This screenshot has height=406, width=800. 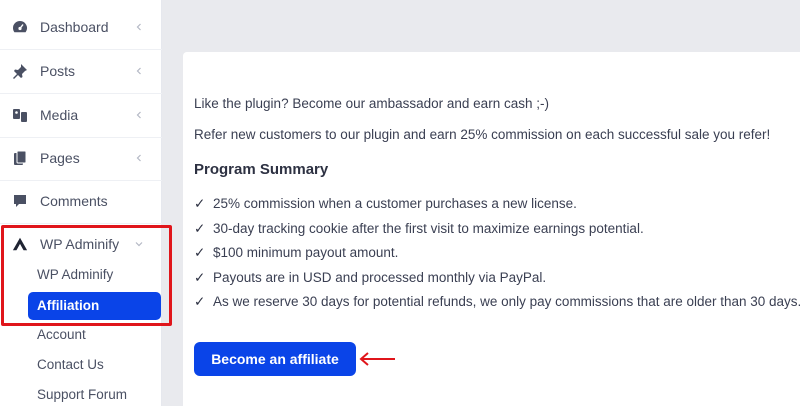 I want to click on dashboard-icon, so click(x=20, y=27).